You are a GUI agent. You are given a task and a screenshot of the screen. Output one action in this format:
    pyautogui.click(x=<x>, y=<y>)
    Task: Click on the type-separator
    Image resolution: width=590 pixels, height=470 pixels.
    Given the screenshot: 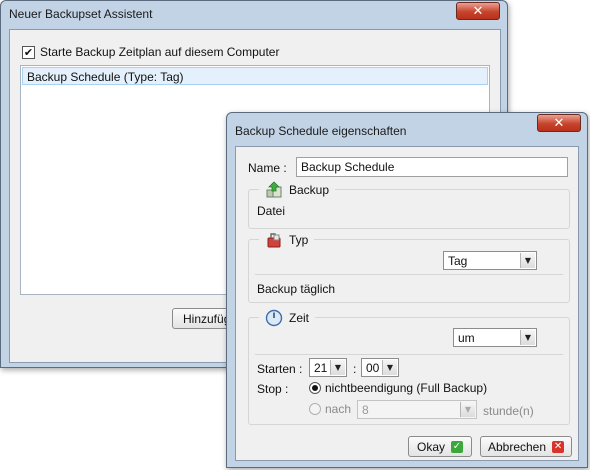 What is the action you would take?
    pyautogui.click(x=409, y=274)
    